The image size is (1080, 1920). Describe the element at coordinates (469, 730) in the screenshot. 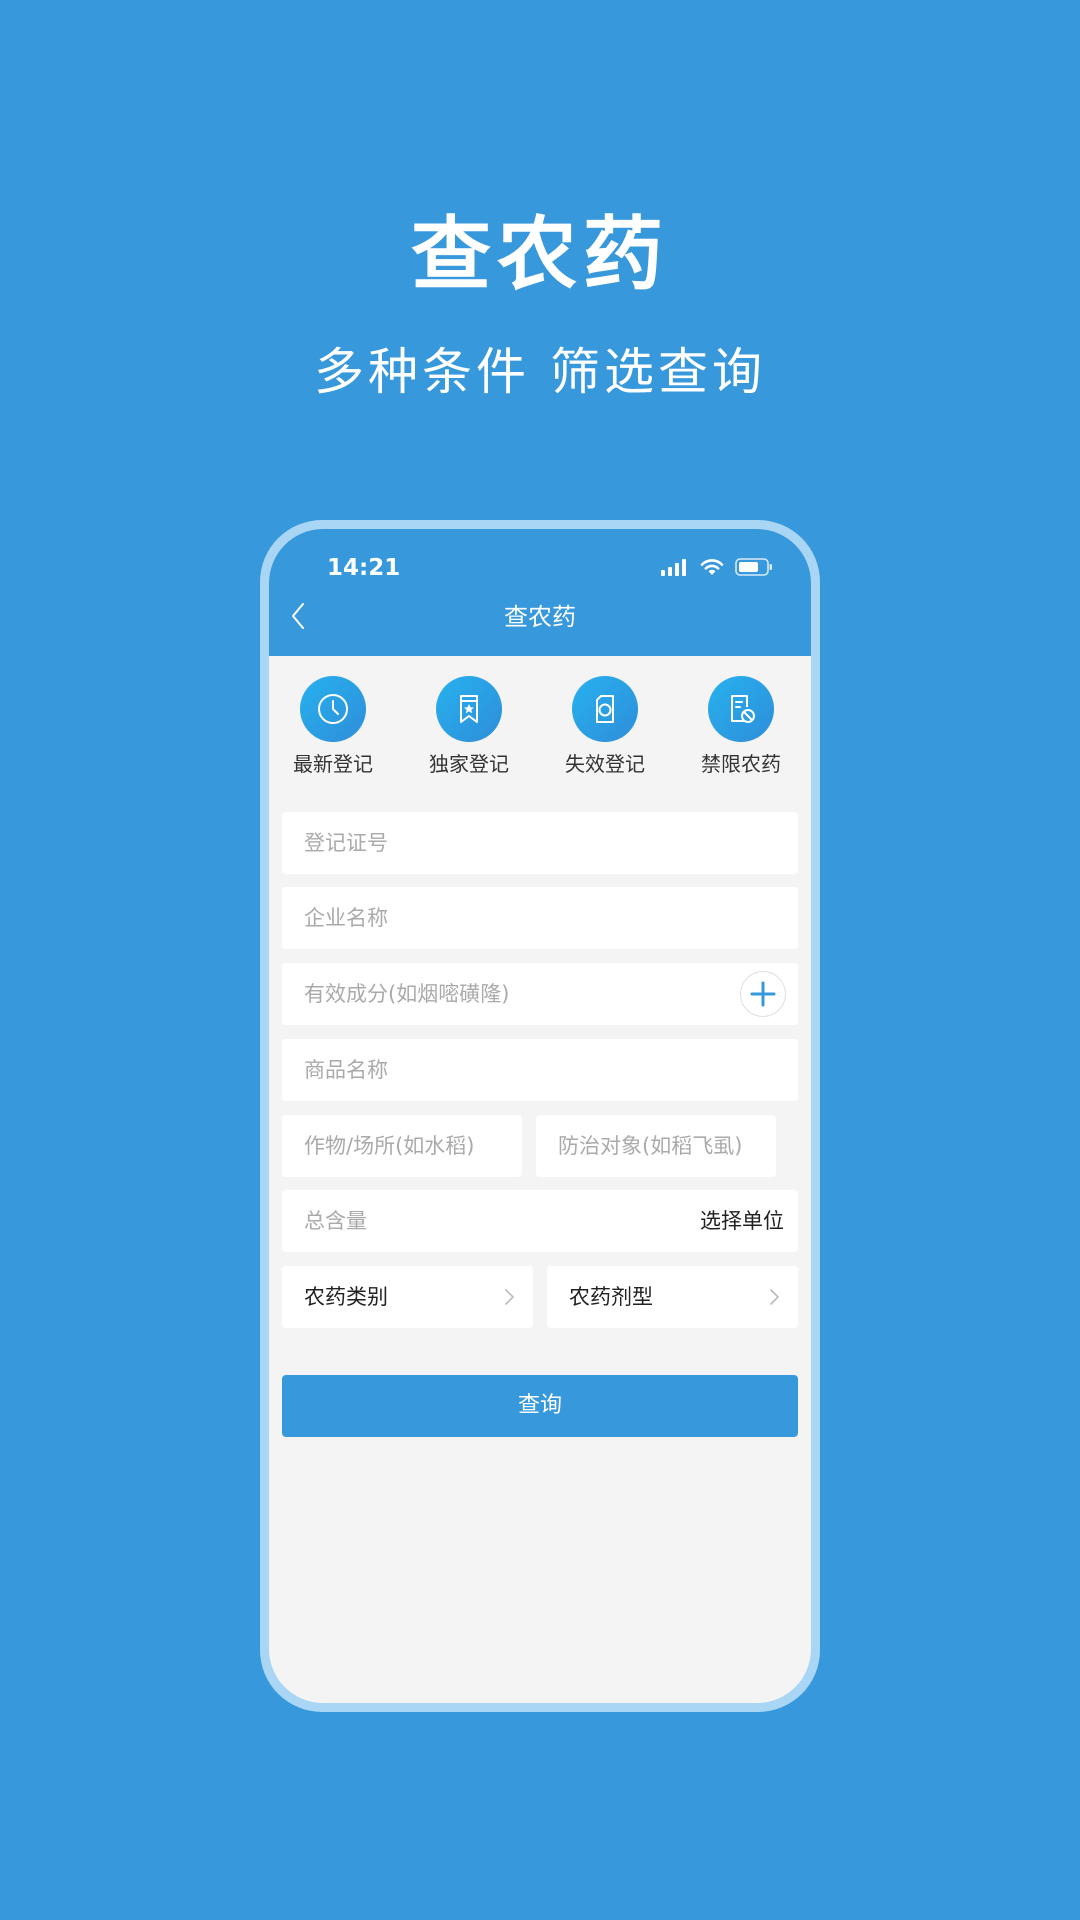

I see `quick-link-exclusive-registration: 独家登记` at that location.